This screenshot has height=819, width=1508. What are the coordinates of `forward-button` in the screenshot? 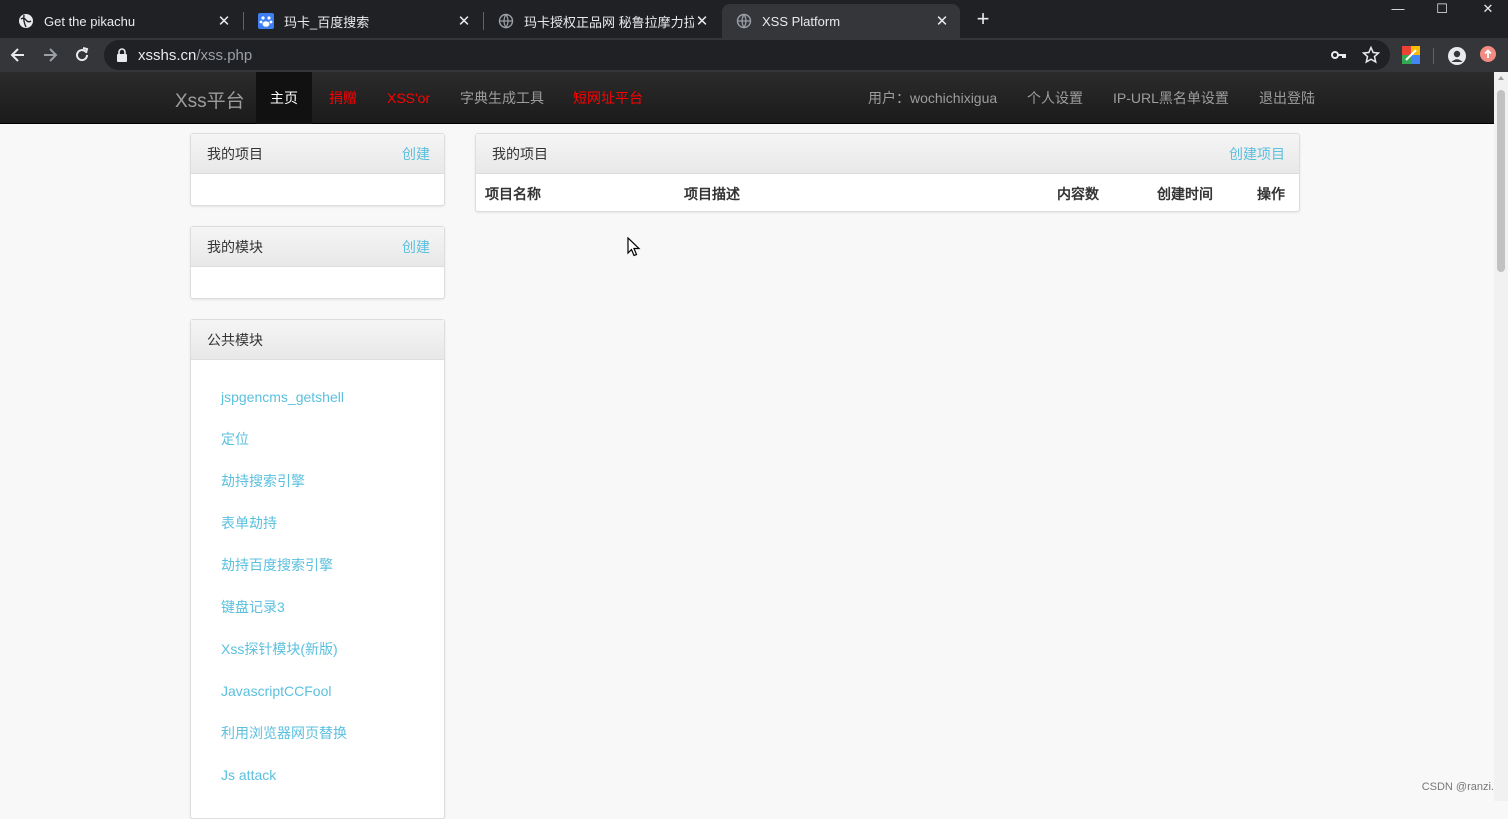 It's located at (50, 55).